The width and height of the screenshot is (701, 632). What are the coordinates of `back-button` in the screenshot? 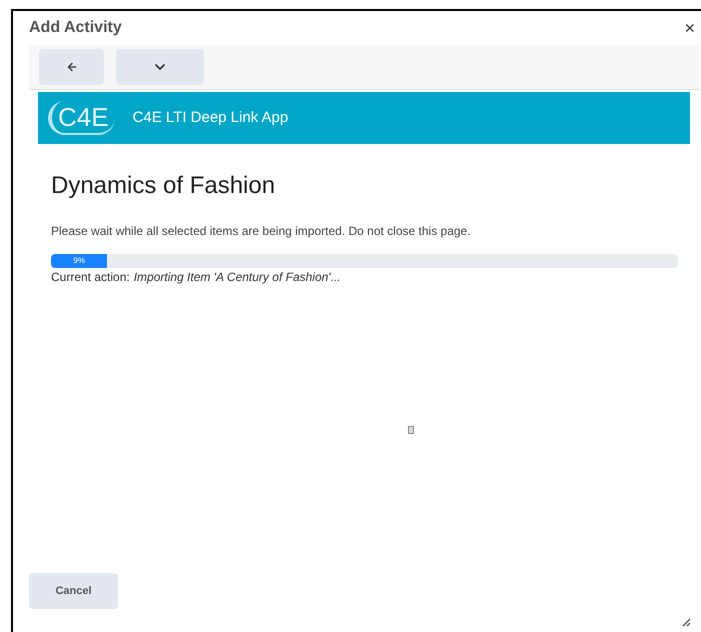 It's located at (71, 67).